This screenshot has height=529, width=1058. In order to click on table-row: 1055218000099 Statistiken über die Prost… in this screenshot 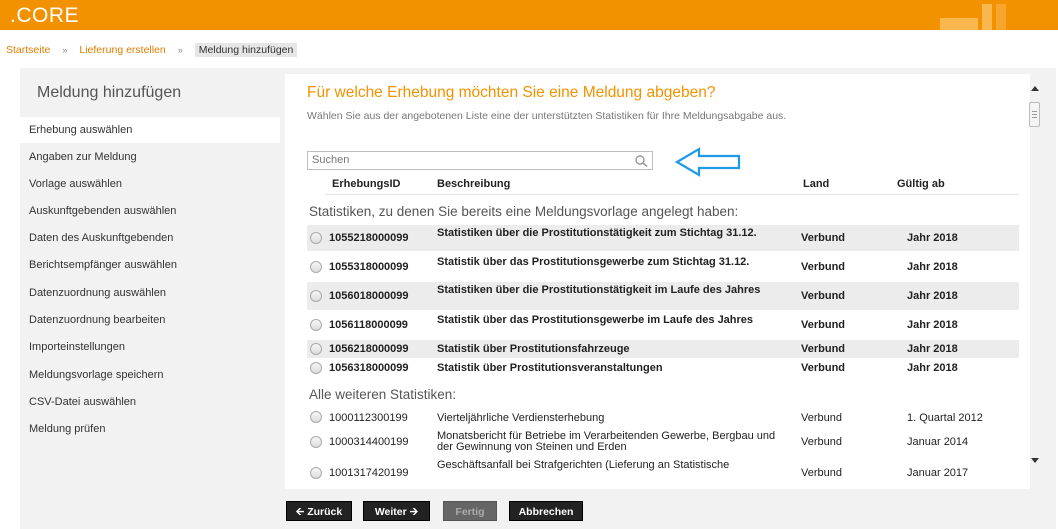, I will do `click(663, 238)`.